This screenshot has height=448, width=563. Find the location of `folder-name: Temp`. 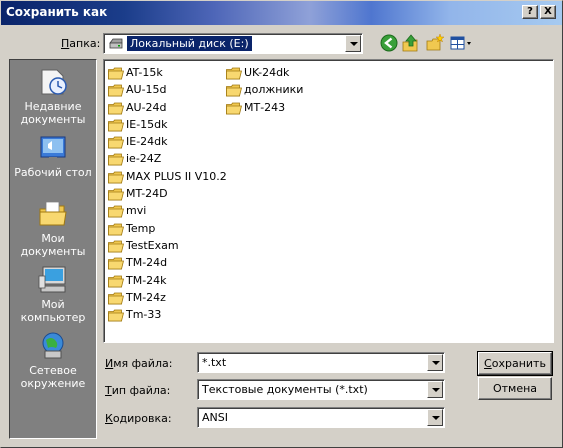

folder-name: Temp is located at coordinates (141, 228).